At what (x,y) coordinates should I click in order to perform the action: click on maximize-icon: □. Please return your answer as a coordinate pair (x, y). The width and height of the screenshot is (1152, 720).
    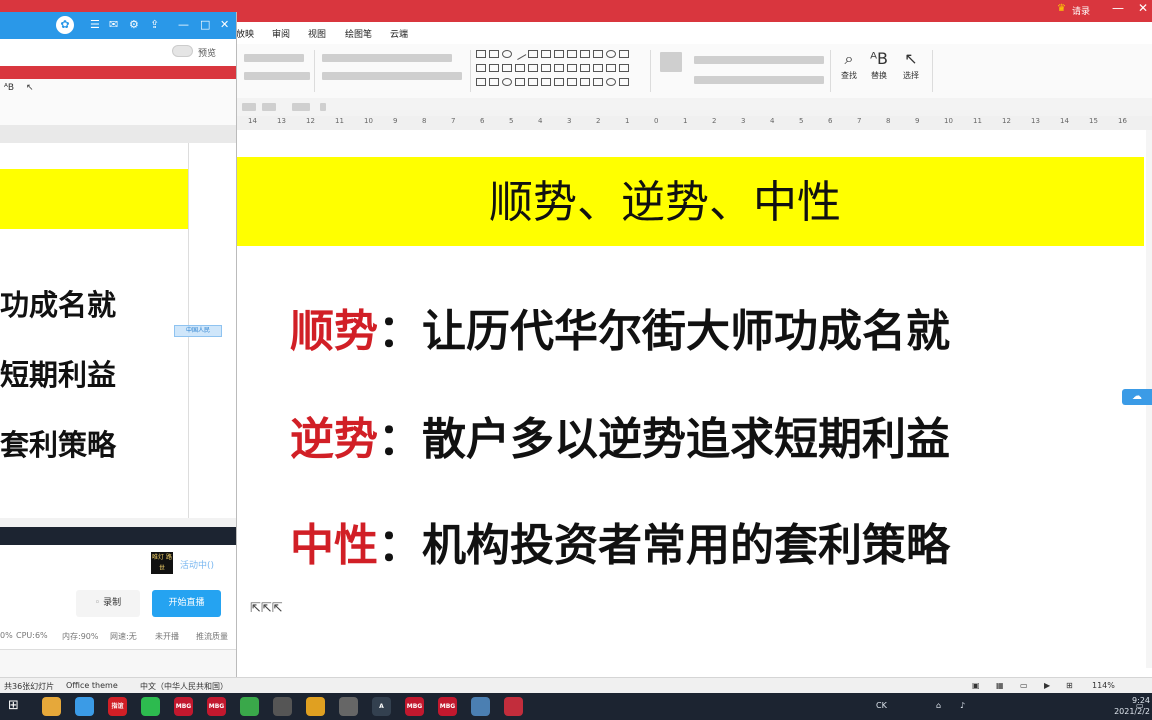
    Looking at the image, I should click on (205, 24).